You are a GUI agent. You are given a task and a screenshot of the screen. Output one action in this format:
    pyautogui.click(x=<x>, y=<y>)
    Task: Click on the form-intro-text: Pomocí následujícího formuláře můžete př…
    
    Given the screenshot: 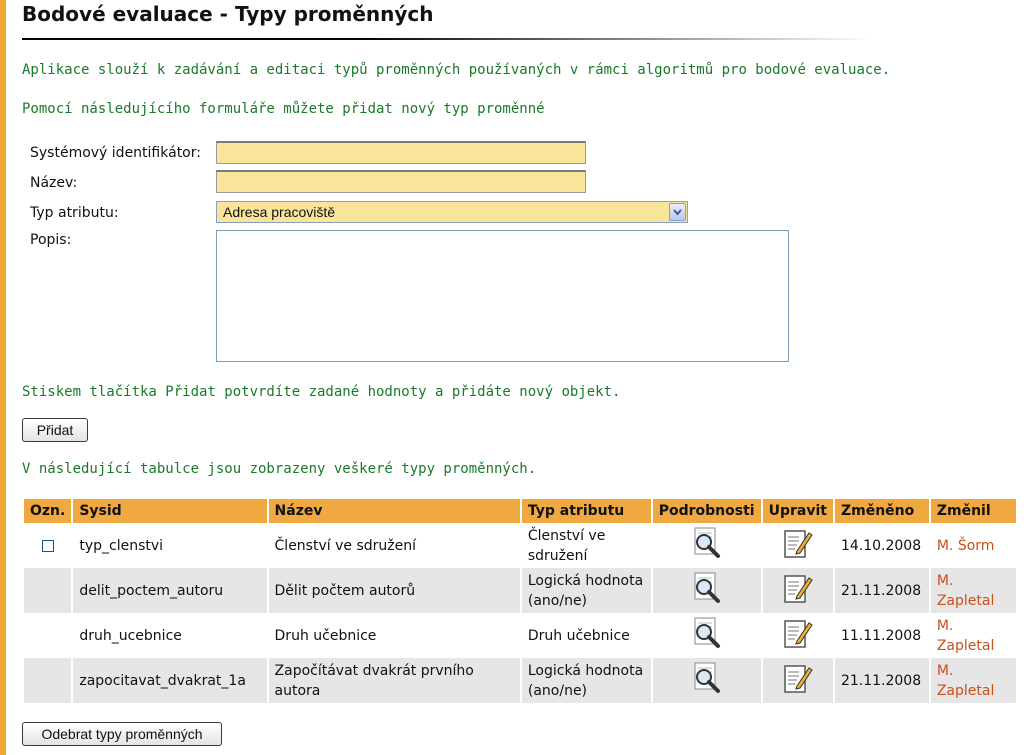 What is the action you would take?
    pyautogui.click(x=283, y=109)
    